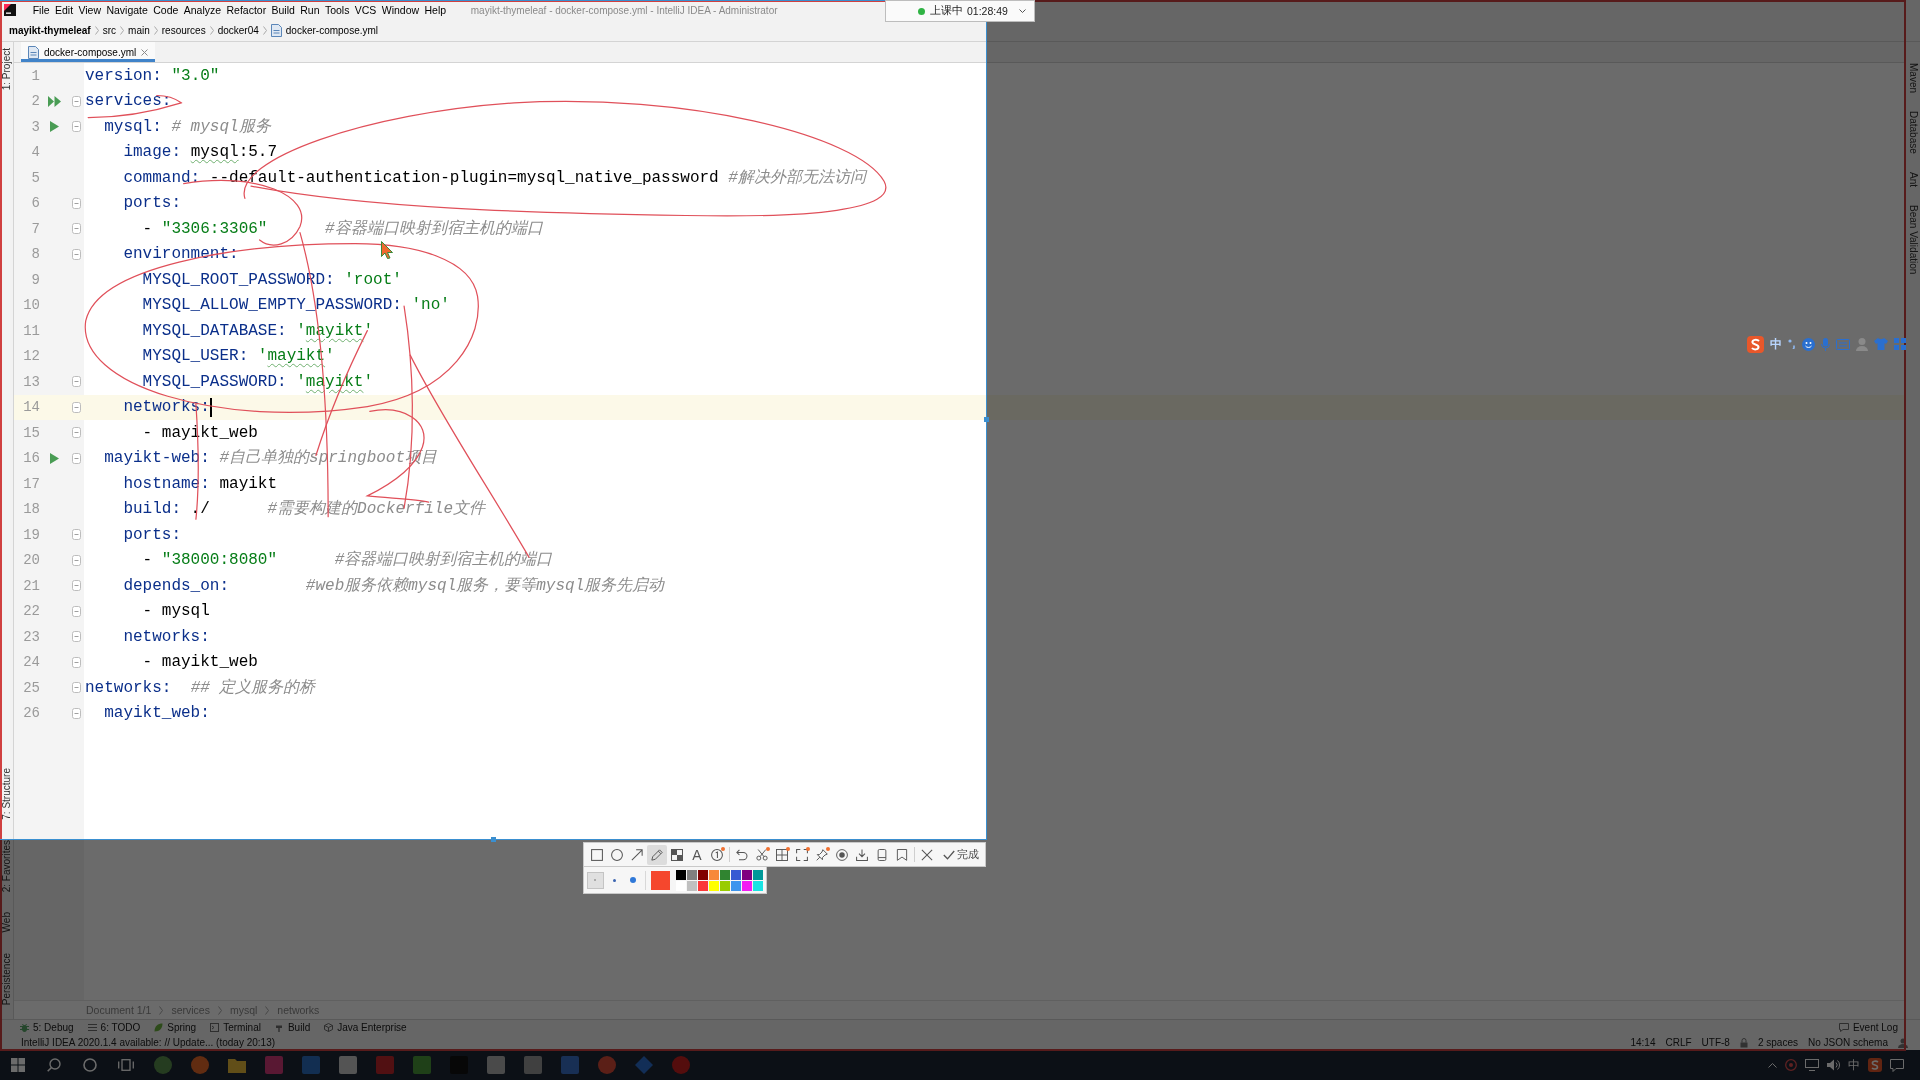  What do you see at coordinates (292, 1027) in the screenshot?
I see `tool-window-button: Build` at bounding box center [292, 1027].